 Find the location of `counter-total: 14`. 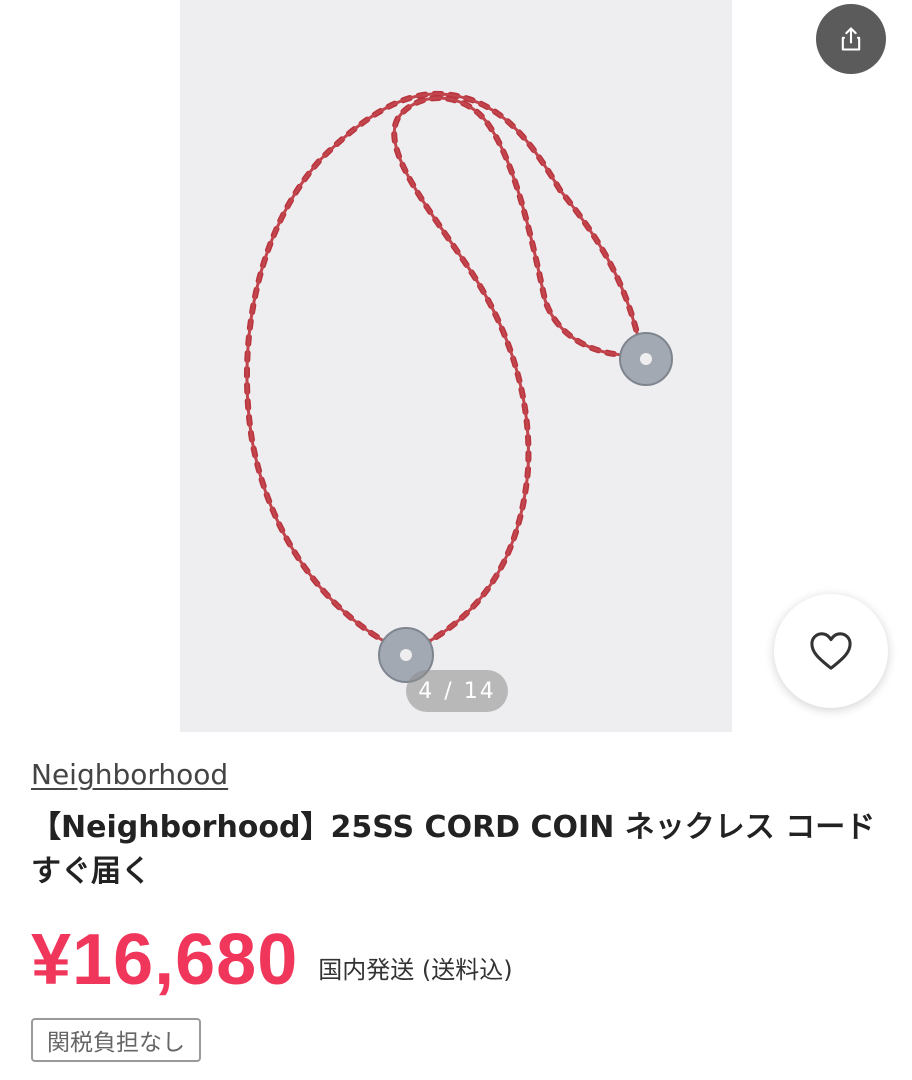

counter-total: 14 is located at coordinates (479, 691).